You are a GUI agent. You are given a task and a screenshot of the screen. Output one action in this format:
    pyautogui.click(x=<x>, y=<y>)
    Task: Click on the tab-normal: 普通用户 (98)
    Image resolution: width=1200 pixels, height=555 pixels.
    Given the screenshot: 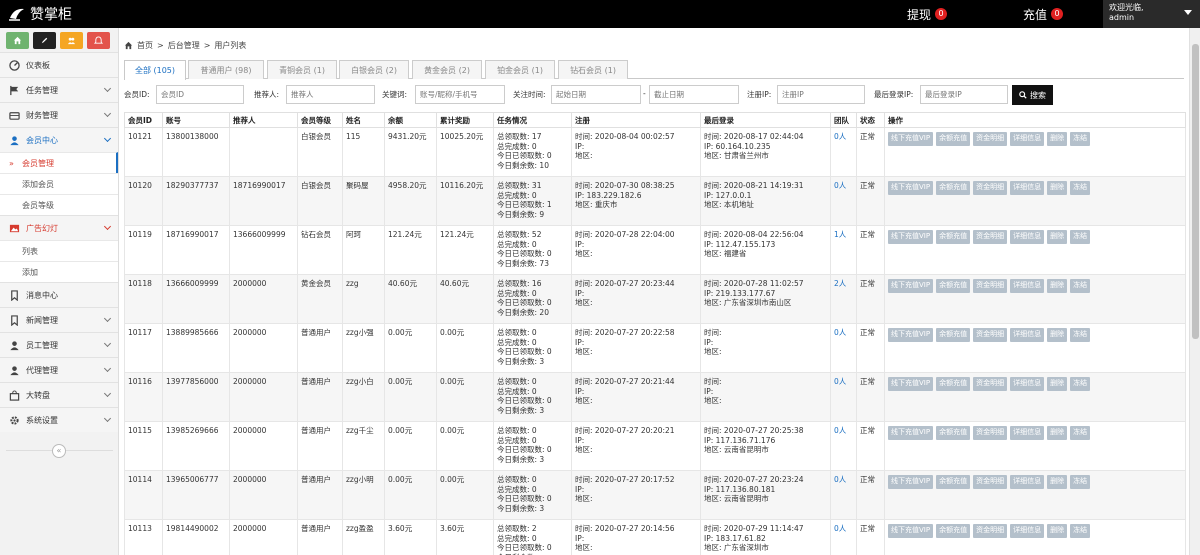 What is the action you would take?
    pyautogui.click(x=226, y=69)
    